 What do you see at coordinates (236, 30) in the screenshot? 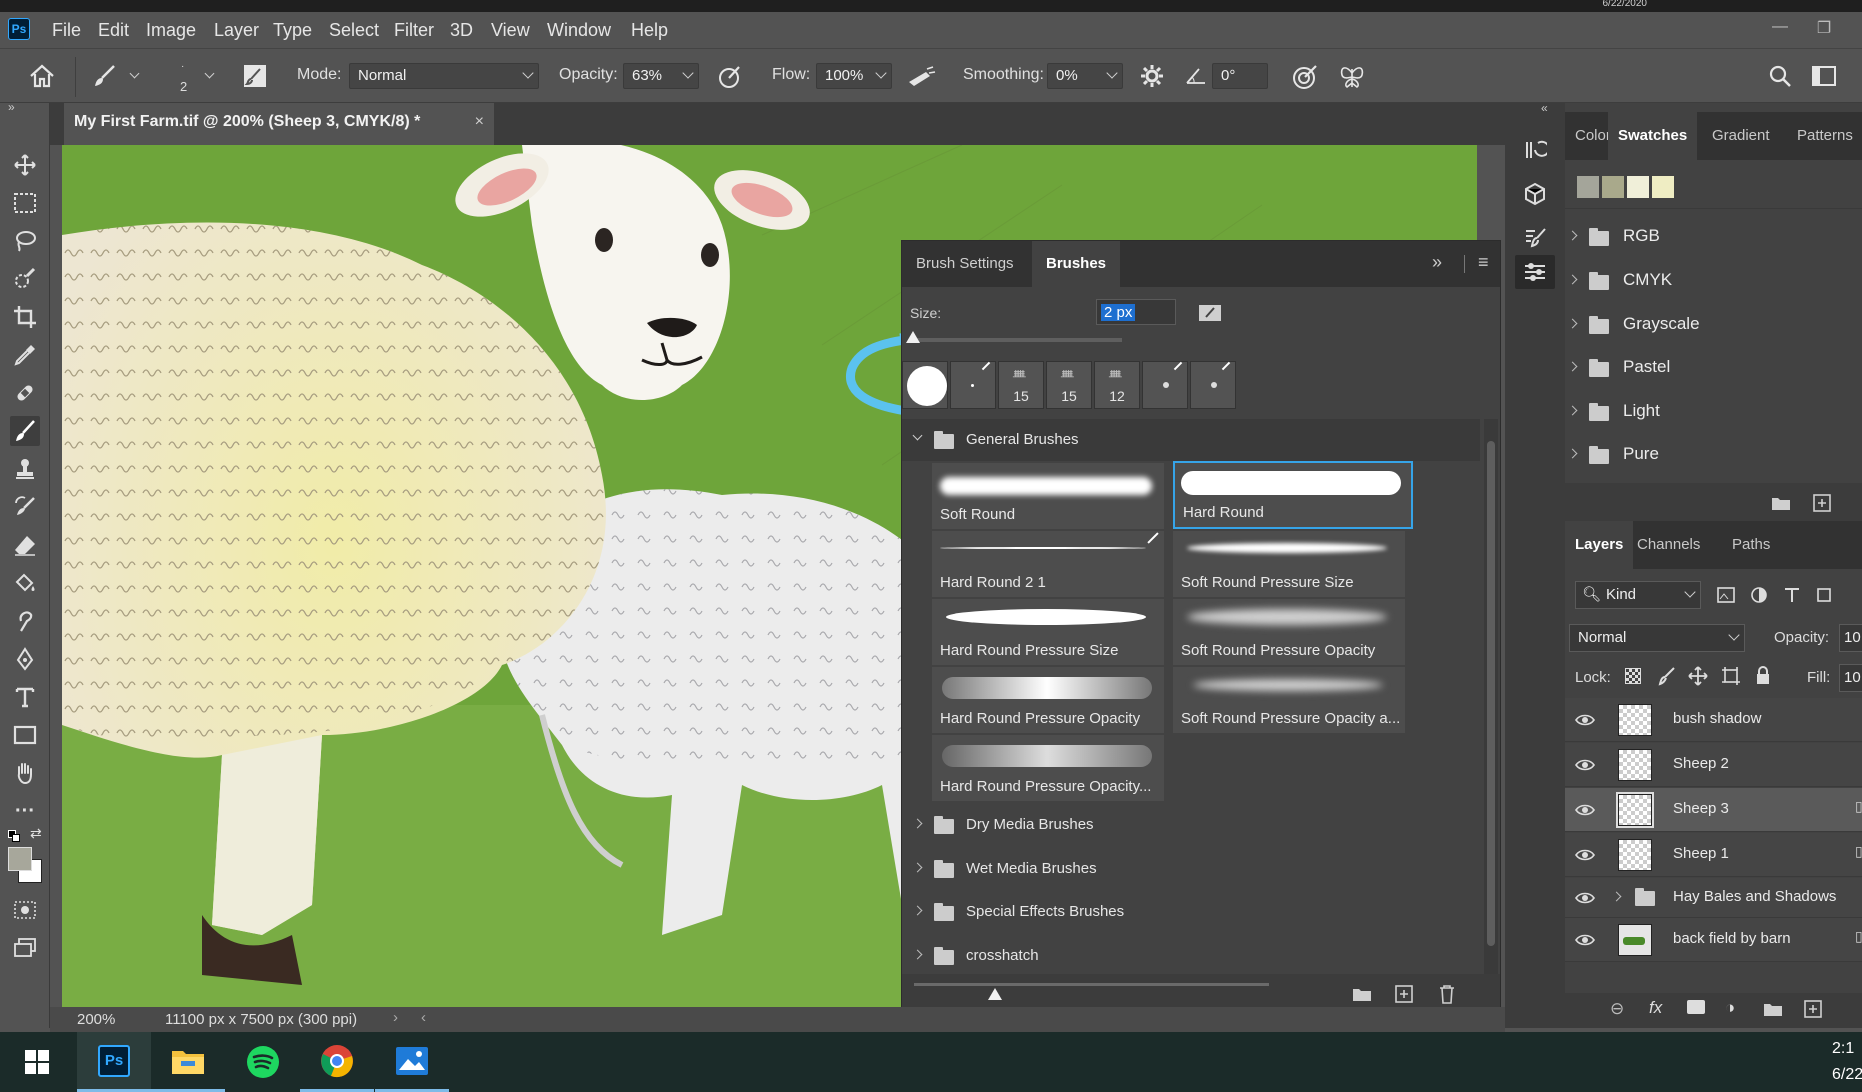
I see `menu-layer: Layer` at bounding box center [236, 30].